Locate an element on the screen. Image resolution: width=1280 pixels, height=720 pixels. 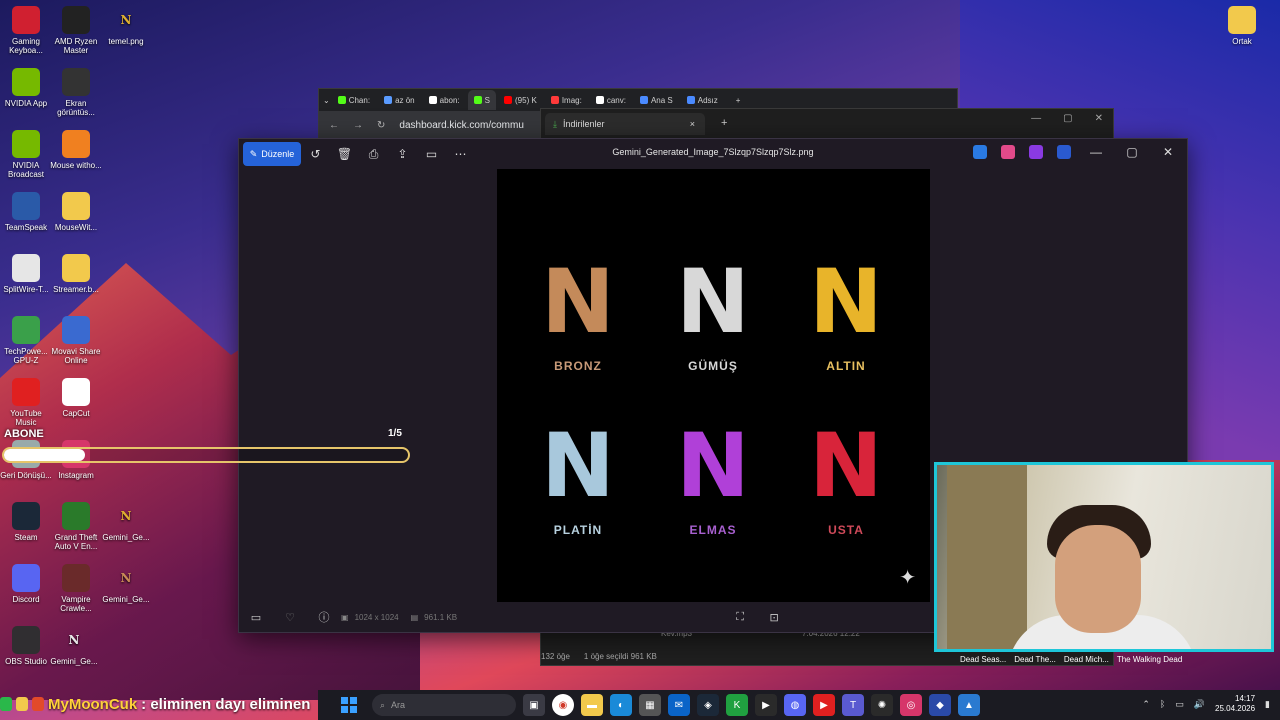
favorite-icon: ♡ is located at coordinates (290, 617).